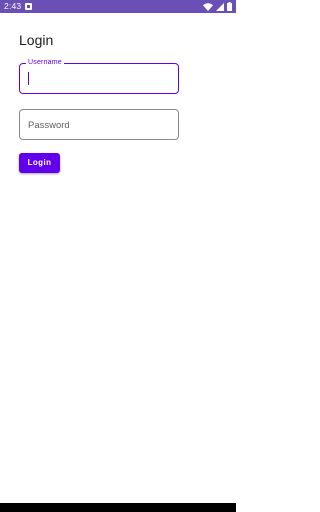 The width and height of the screenshot is (320, 512). What do you see at coordinates (28, 78) in the screenshot?
I see `text-cursor` at bounding box center [28, 78].